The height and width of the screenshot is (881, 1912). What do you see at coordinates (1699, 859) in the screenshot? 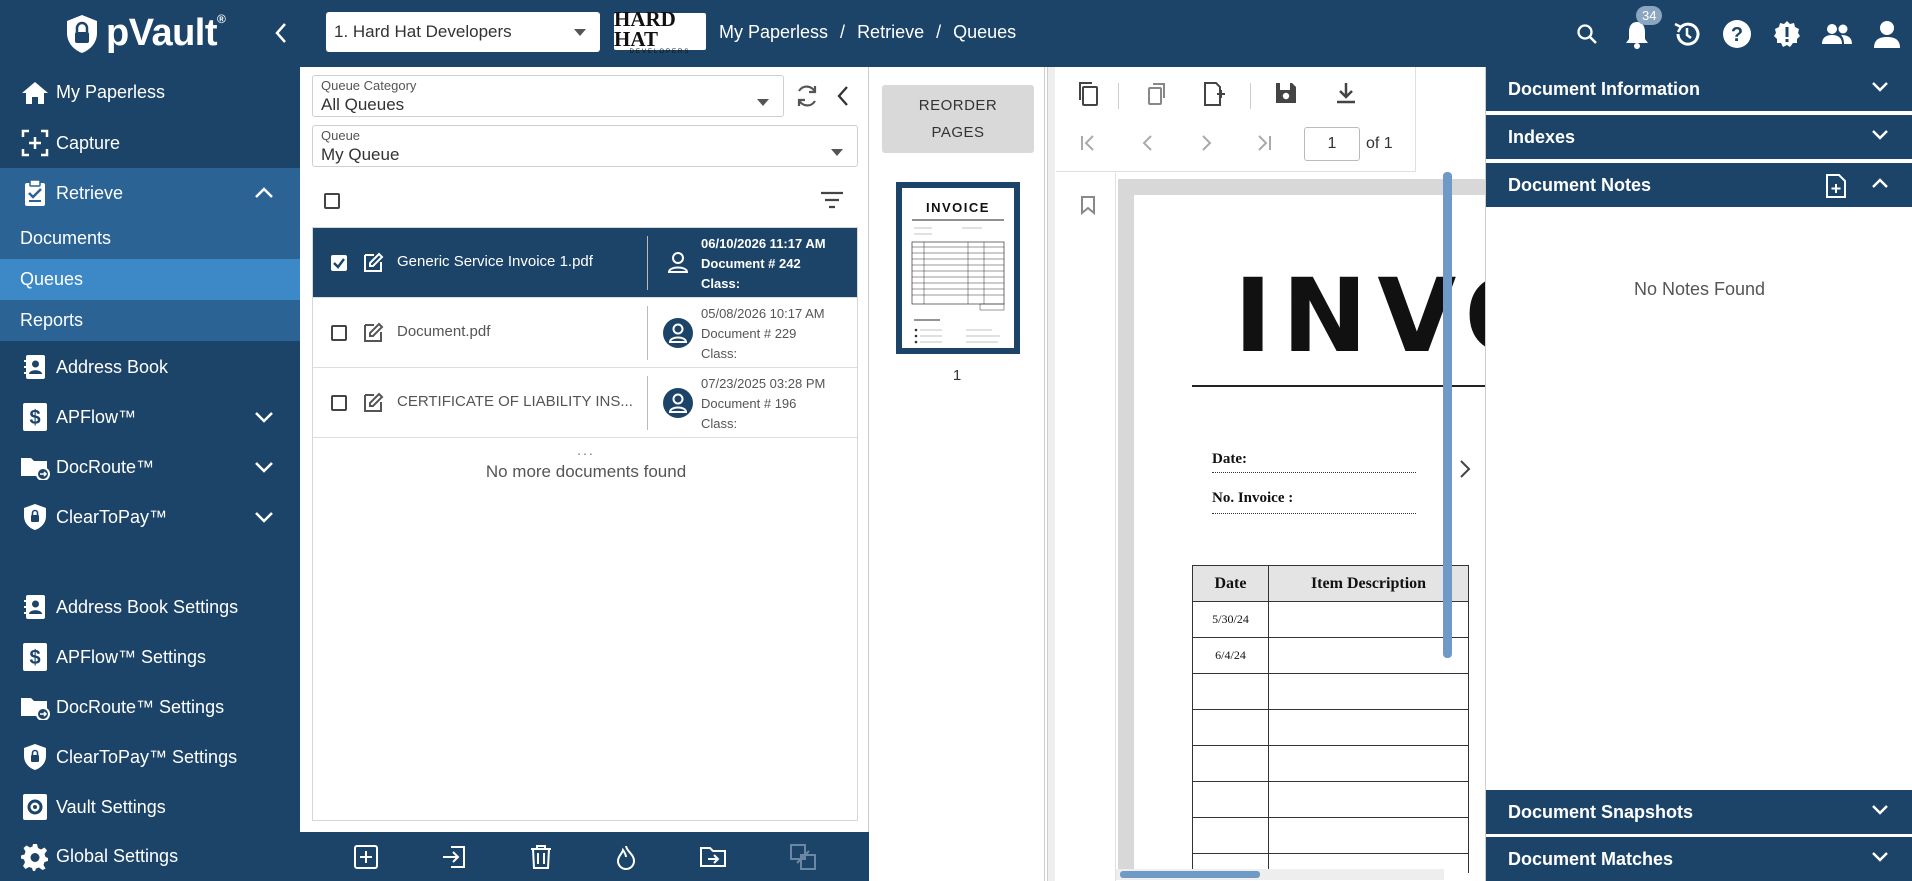
I see `section-document-matches: Document Matches` at bounding box center [1699, 859].